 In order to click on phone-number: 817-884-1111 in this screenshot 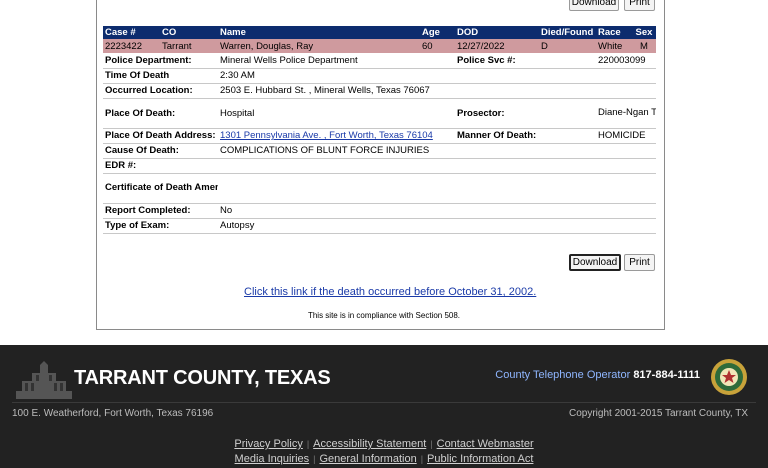, I will do `click(666, 375)`.